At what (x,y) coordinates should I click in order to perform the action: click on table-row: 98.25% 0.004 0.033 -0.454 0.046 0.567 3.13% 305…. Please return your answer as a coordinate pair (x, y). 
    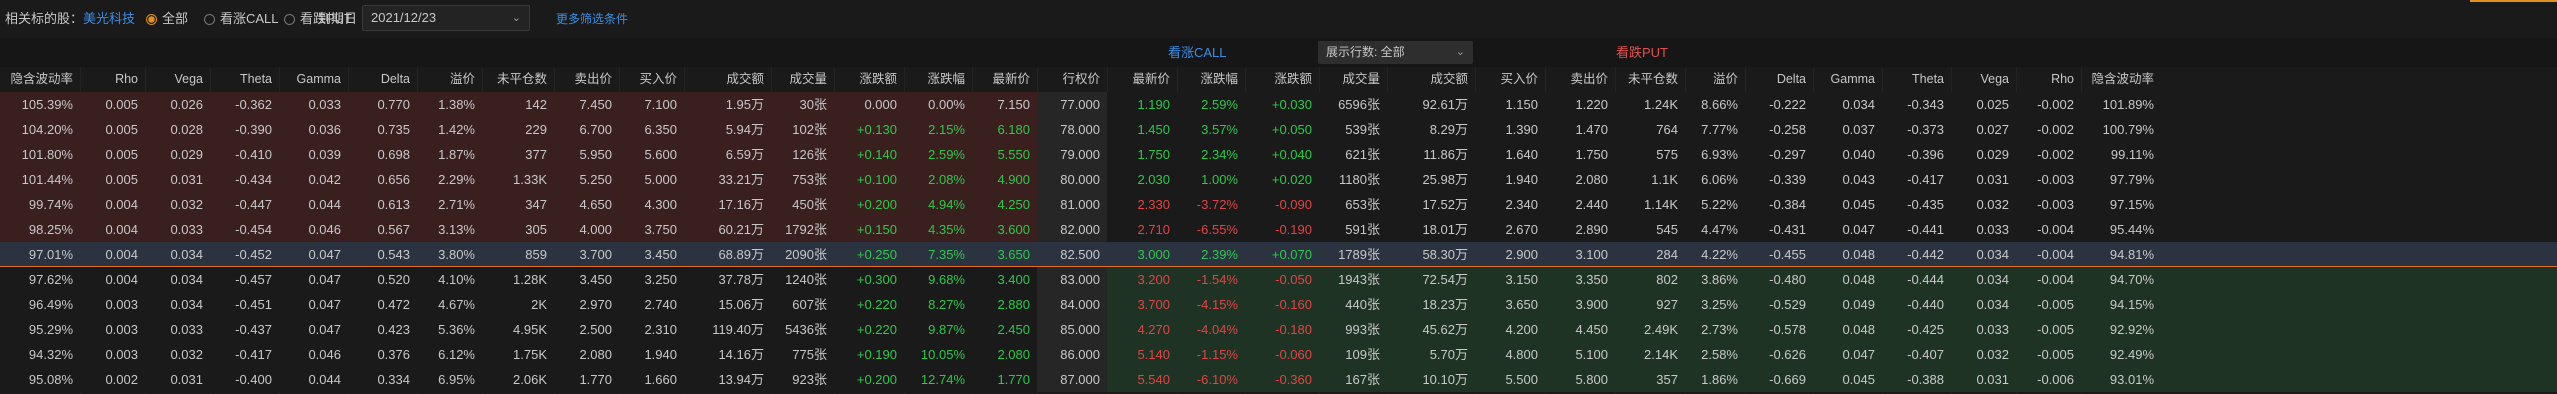
    Looking at the image, I should click on (1278, 229).